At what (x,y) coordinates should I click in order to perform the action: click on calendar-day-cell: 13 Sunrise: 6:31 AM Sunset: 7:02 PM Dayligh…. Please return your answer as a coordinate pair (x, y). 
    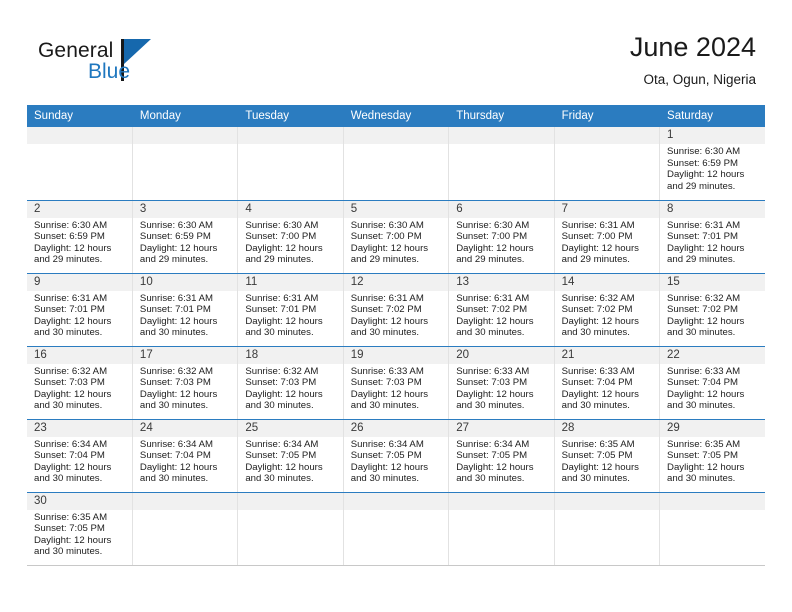
    Looking at the image, I should click on (501, 310).